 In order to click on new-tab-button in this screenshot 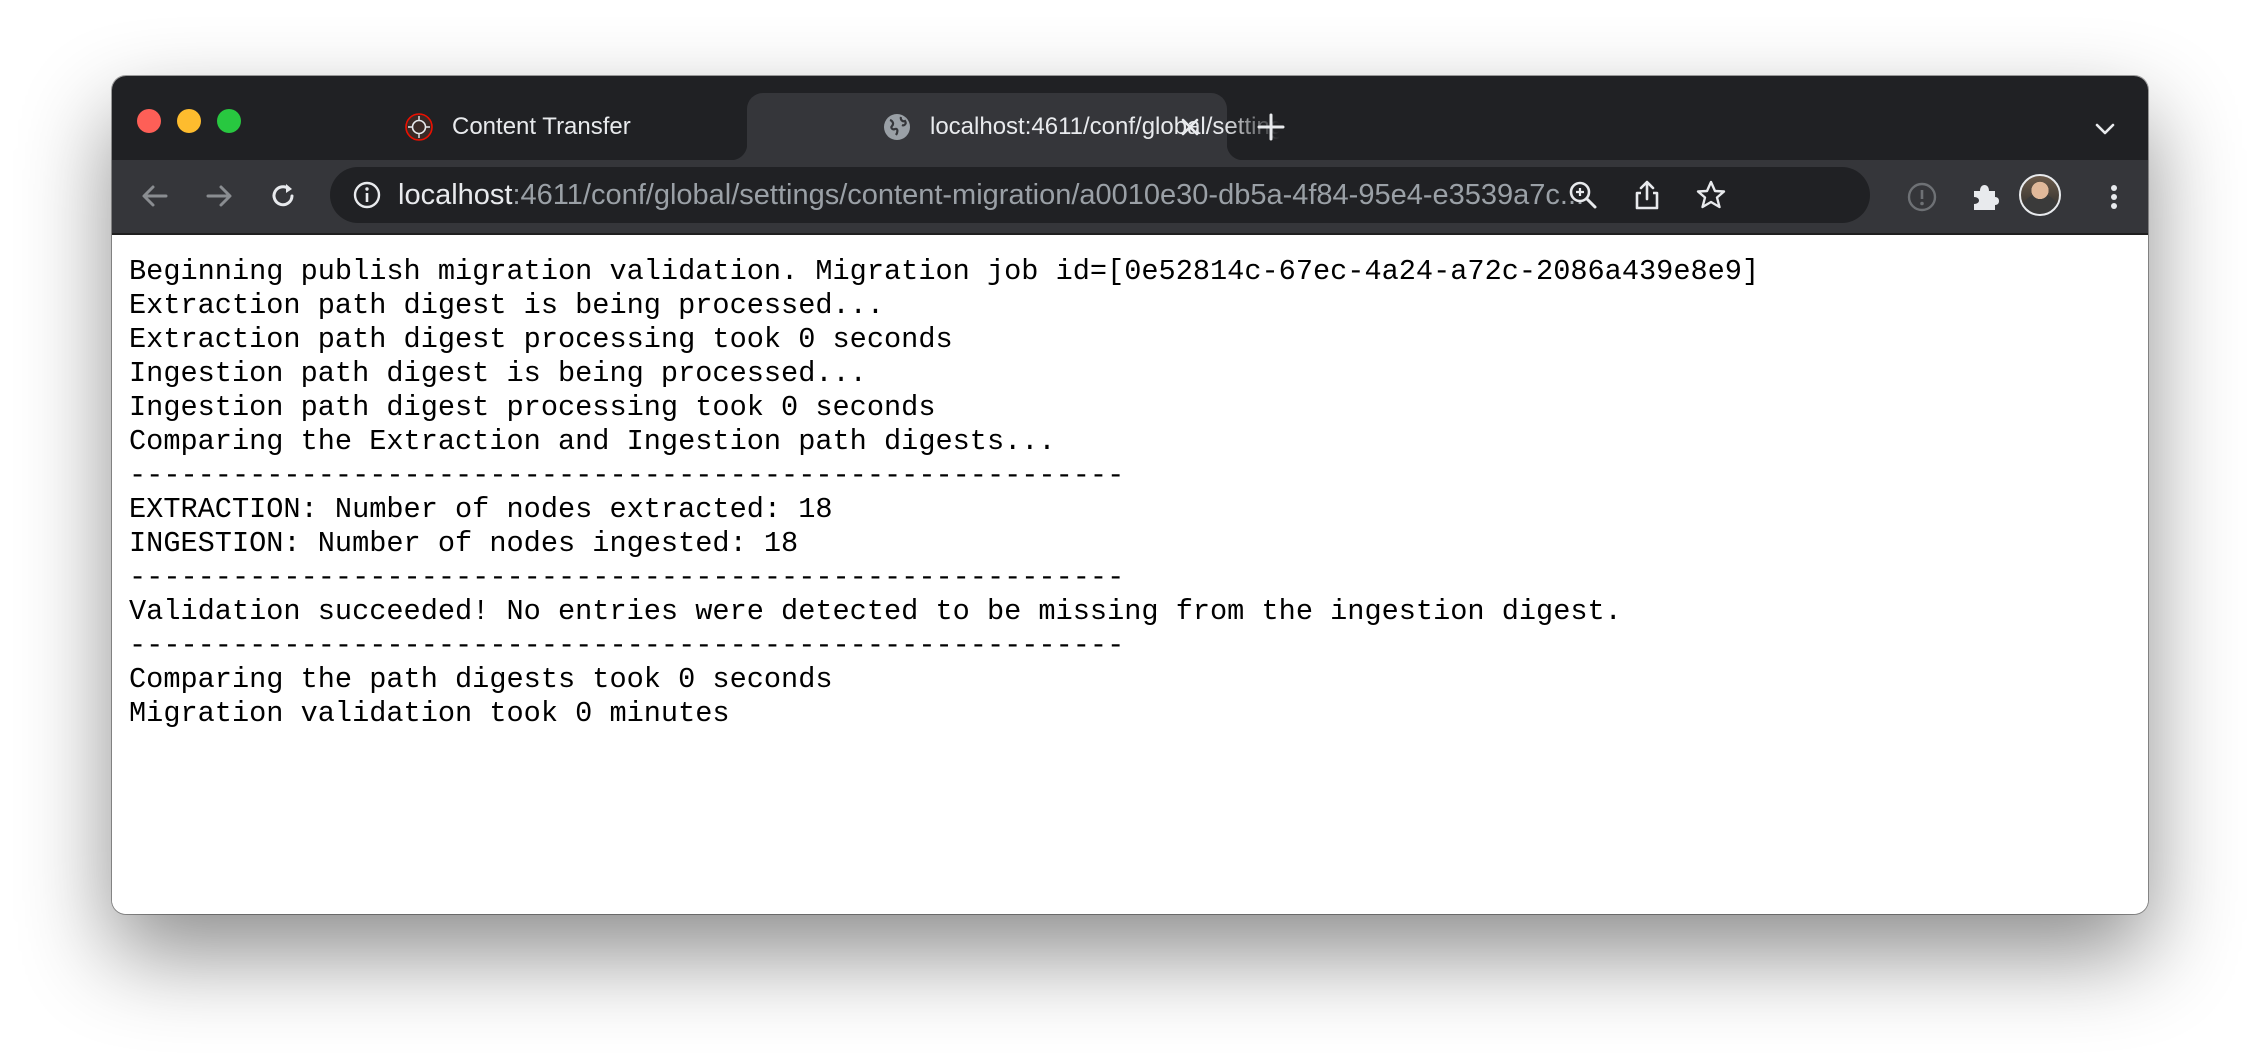, I will do `click(1271, 127)`.